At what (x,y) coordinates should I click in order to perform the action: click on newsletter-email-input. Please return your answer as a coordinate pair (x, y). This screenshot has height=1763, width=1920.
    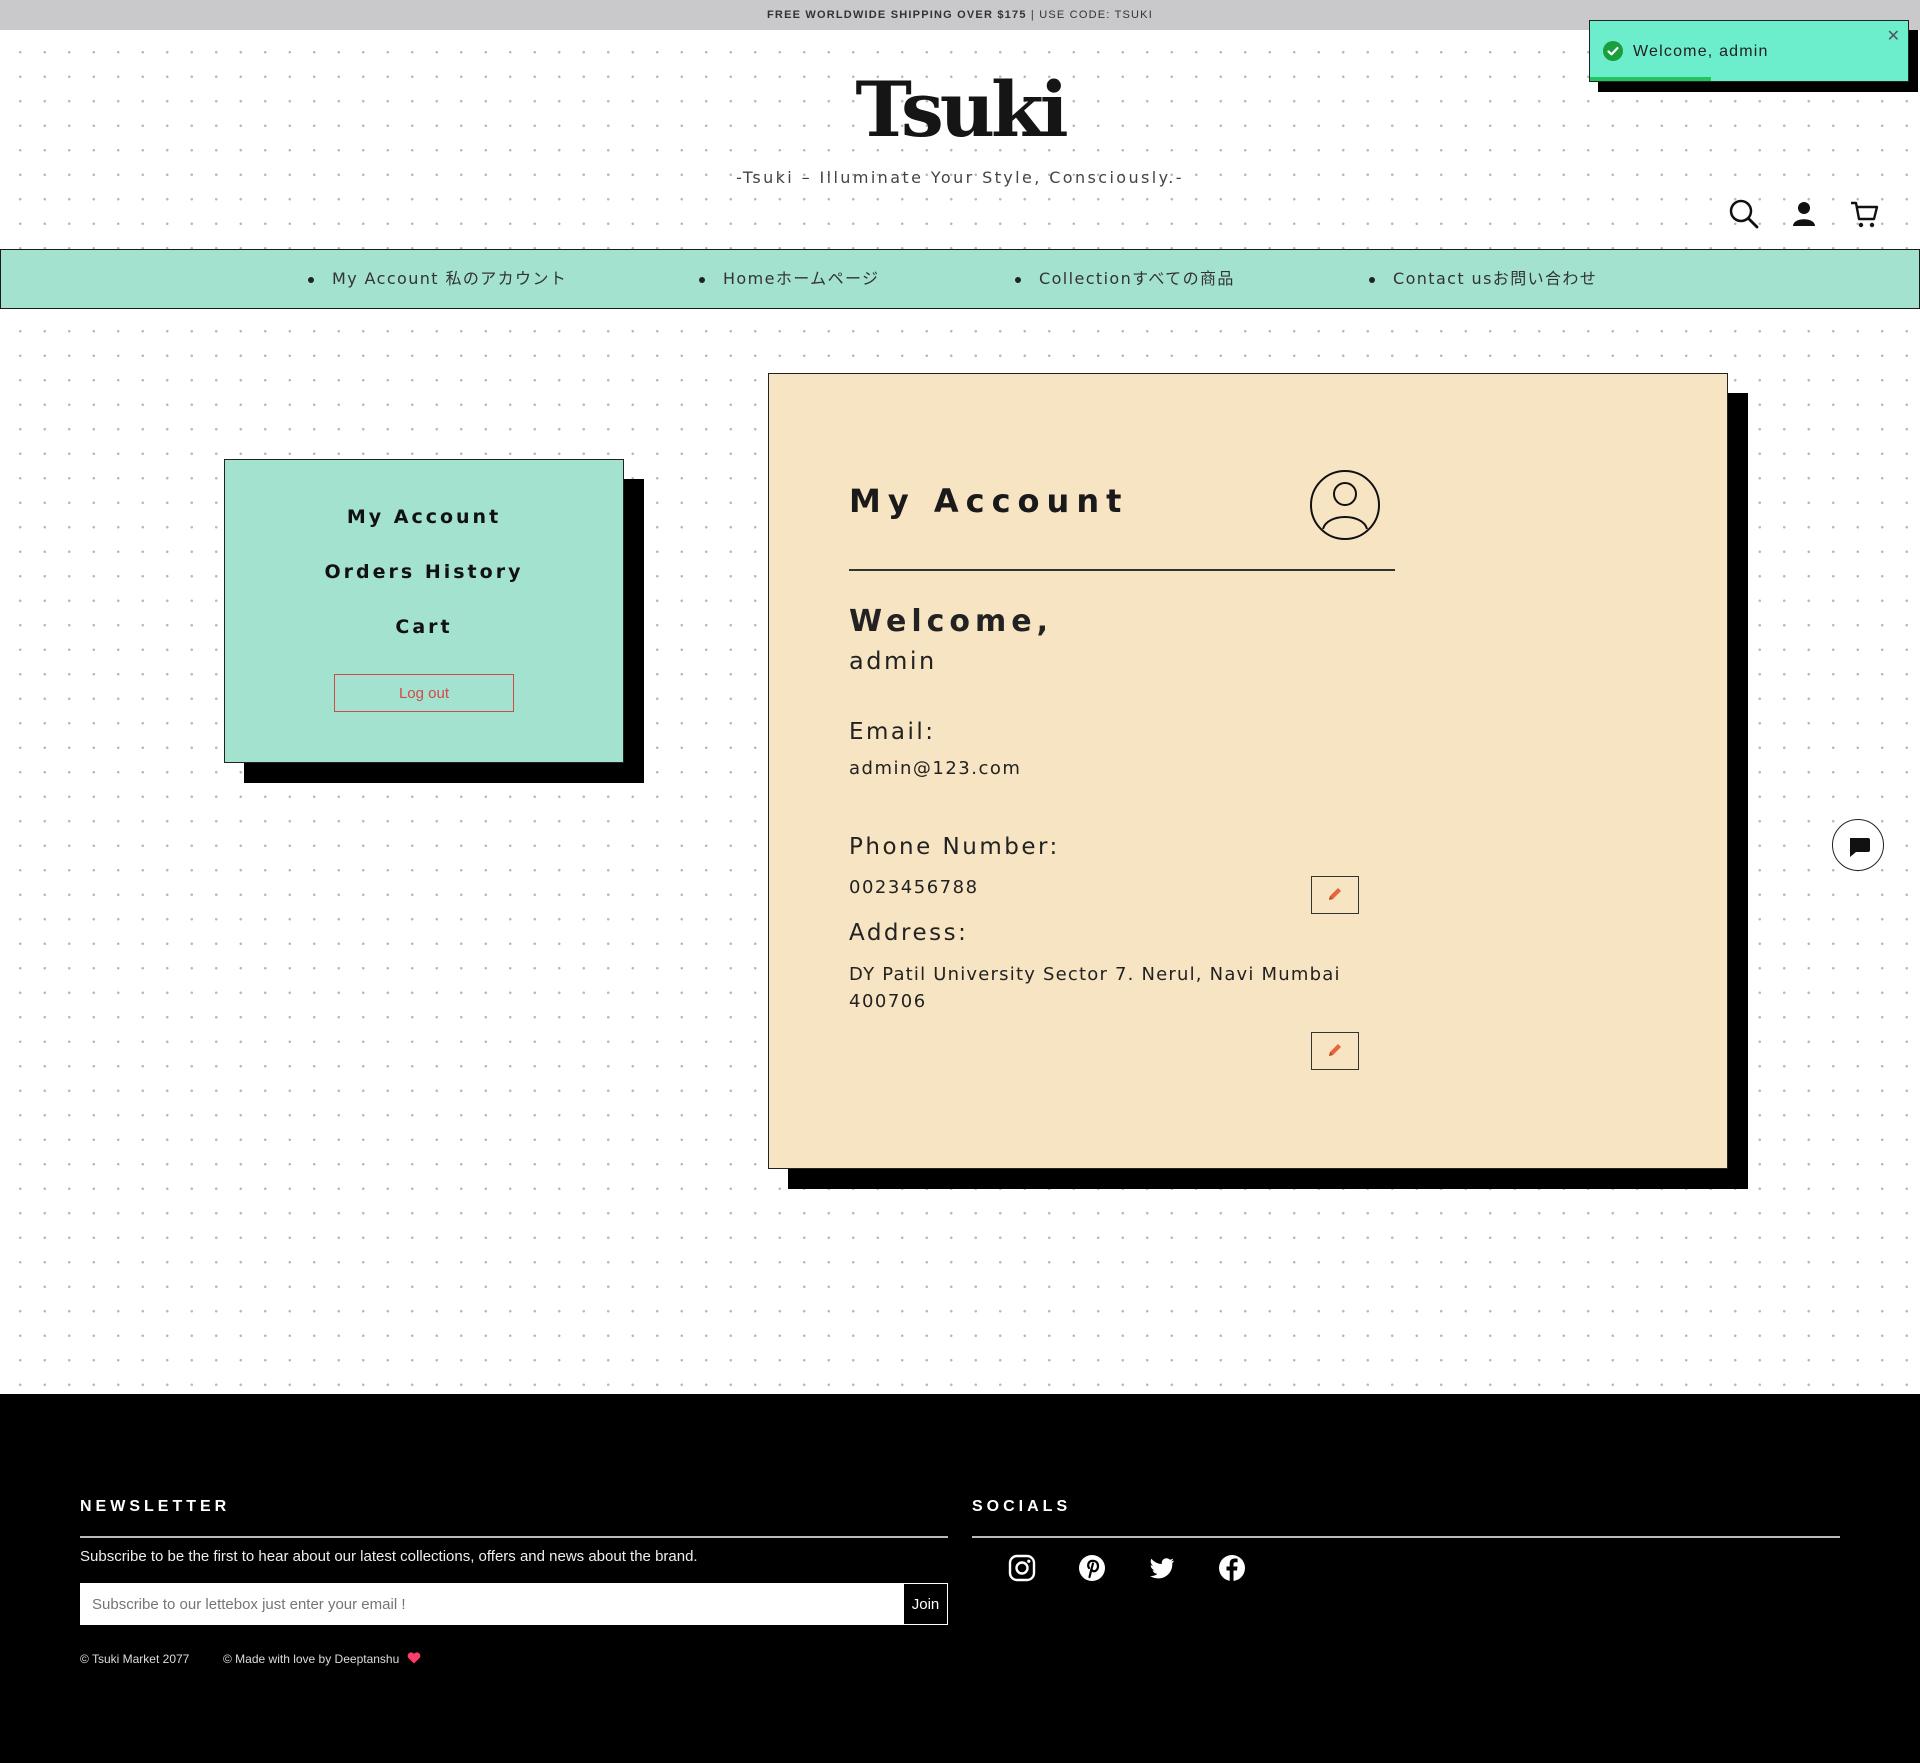
    Looking at the image, I should click on (491, 1604).